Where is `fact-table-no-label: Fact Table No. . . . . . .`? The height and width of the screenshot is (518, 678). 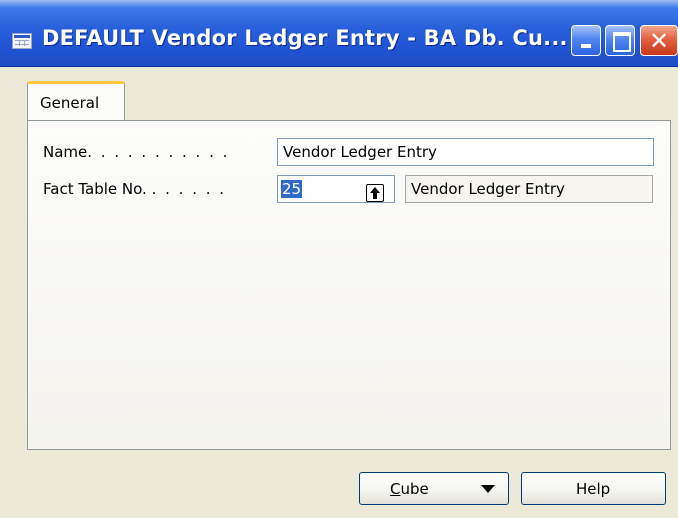 fact-table-no-label: Fact Table No. . . . . . . is located at coordinates (134, 189).